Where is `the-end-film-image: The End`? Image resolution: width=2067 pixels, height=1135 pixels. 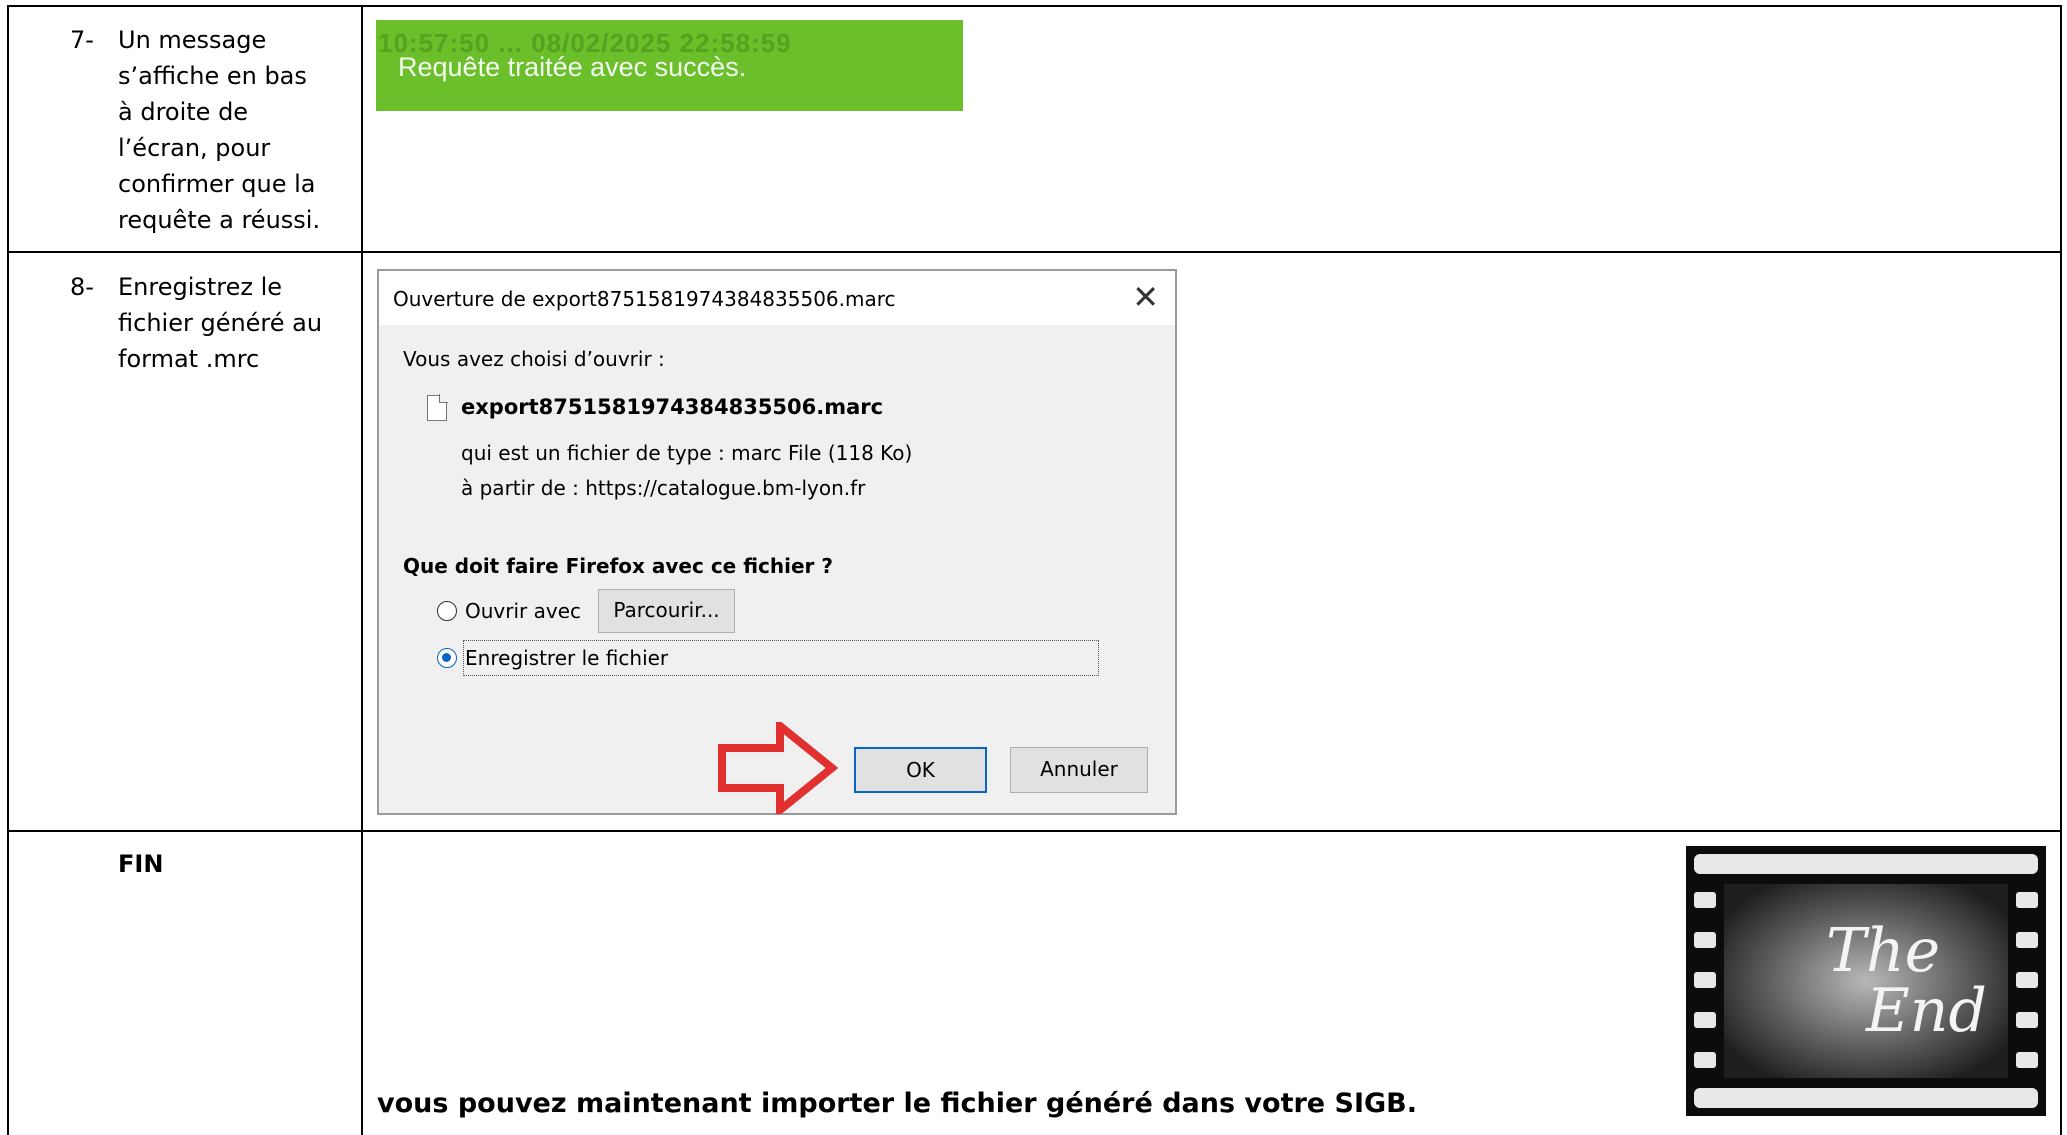 the-end-film-image: The End is located at coordinates (1866, 981).